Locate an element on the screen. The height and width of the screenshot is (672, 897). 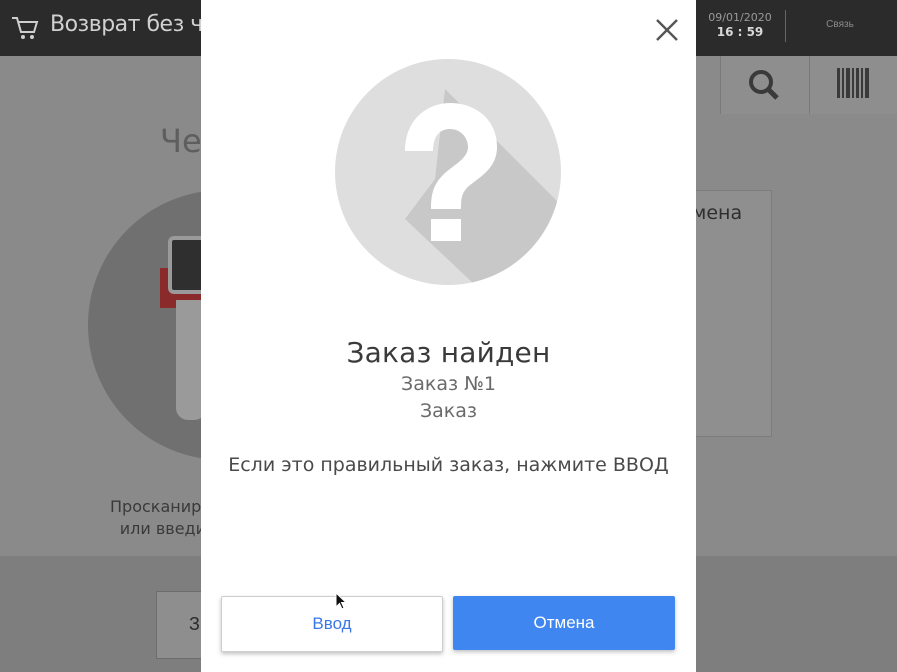
time-label: 16 : 59 is located at coordinates (740, 32).